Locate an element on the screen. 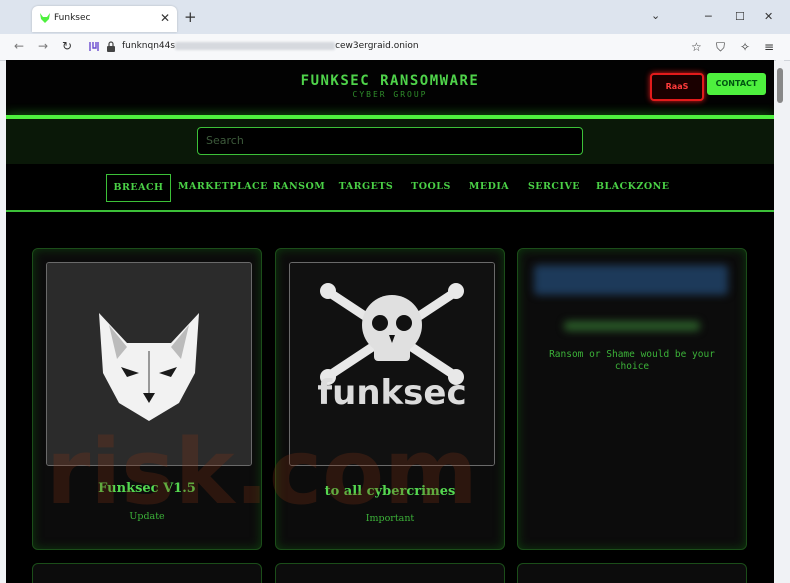 Image resolution: width=790 pixels, height=583 pixels. new-tab-button: + is located at coordinates (190, 17).